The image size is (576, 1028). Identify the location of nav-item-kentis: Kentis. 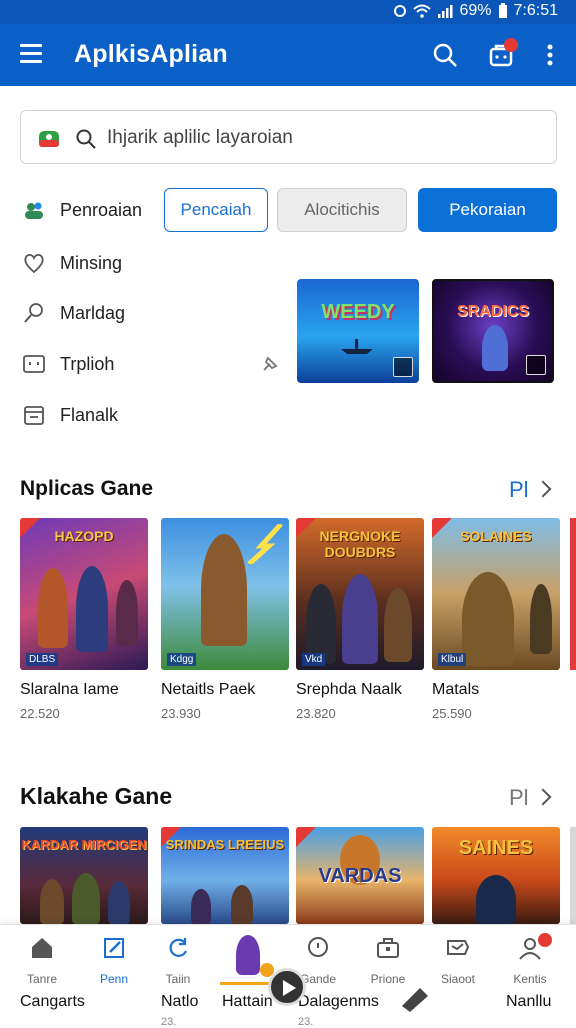
(530, 959).